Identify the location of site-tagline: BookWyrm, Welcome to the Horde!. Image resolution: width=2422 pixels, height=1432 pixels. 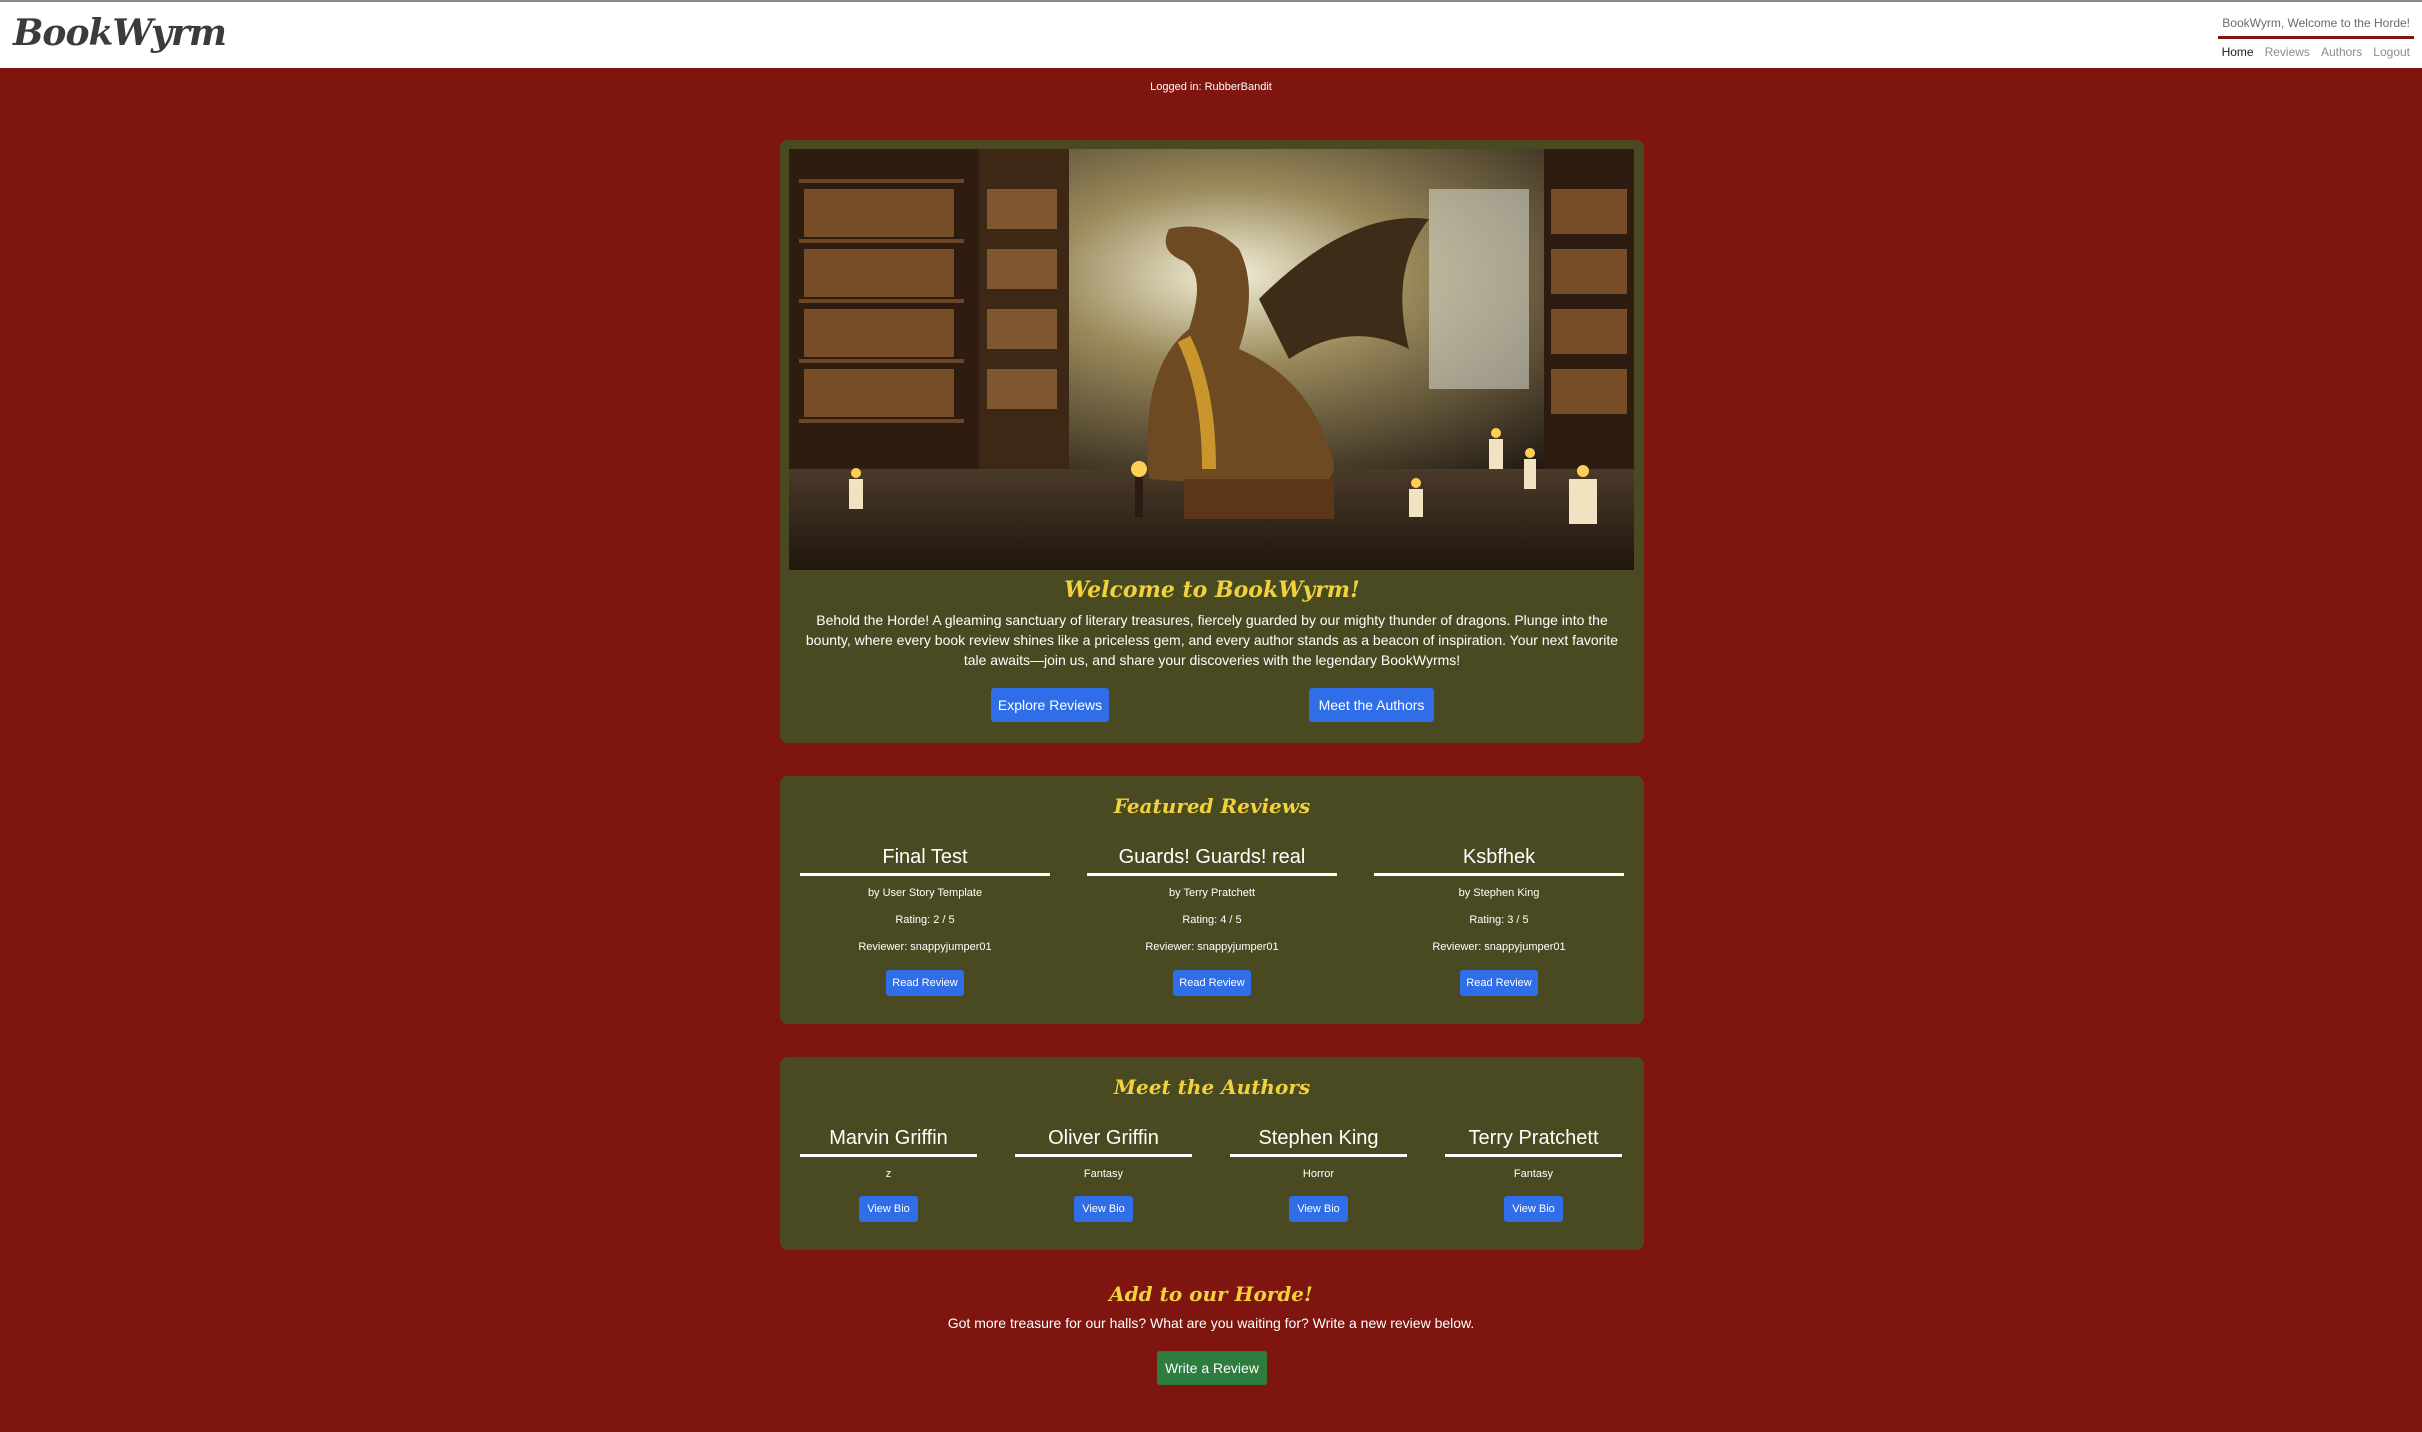
(2316, 27).